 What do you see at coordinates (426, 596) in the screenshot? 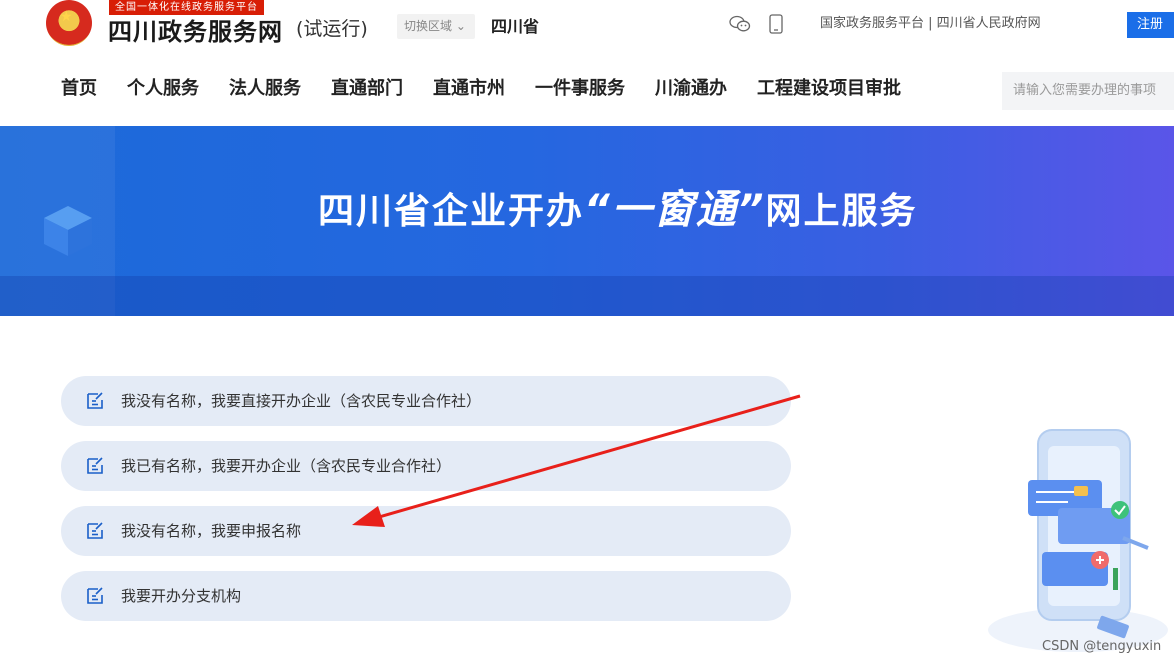
I see `option-open-branch: 我要开办分支机构` at bounding box center [426, 596].